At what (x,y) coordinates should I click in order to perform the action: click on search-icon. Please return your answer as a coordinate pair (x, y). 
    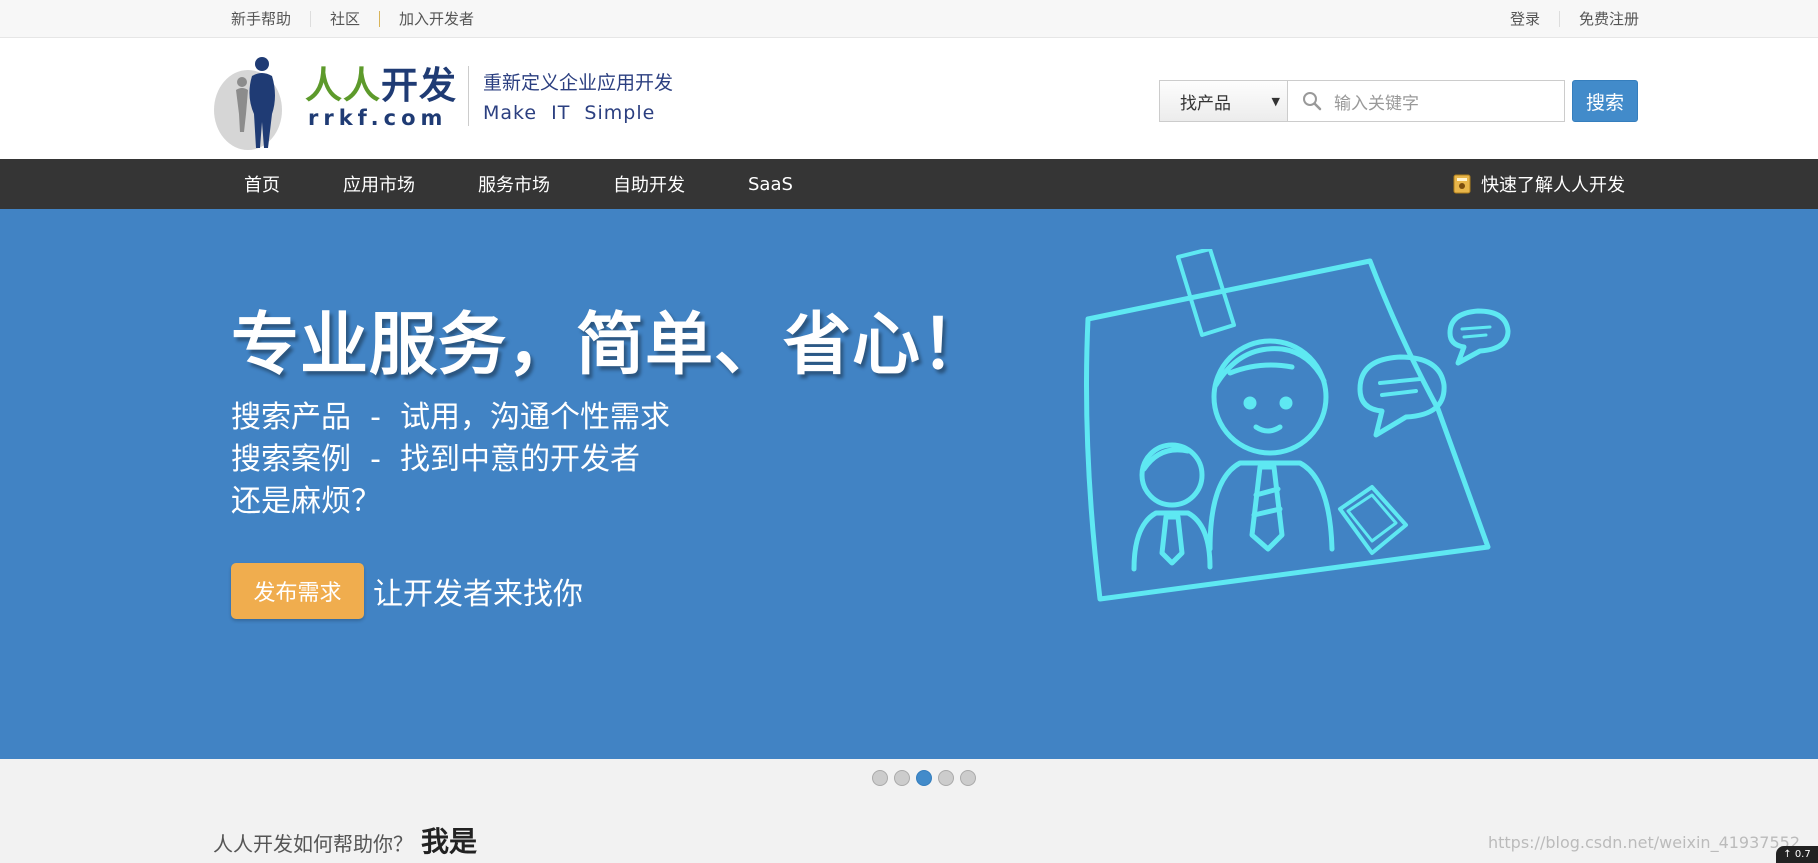
    Looking at the image, I should click on (1312, 101).